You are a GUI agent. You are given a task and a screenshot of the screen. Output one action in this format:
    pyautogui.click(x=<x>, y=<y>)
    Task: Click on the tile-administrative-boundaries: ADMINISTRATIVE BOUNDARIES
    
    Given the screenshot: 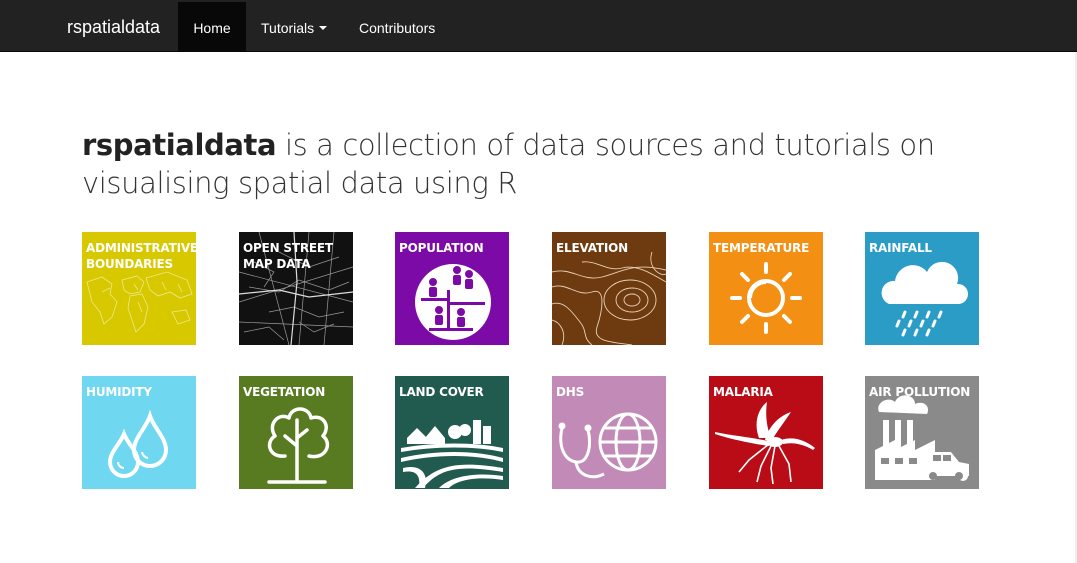 What is the action you would take?
    pyautogui.click(x=139, y=288)
    